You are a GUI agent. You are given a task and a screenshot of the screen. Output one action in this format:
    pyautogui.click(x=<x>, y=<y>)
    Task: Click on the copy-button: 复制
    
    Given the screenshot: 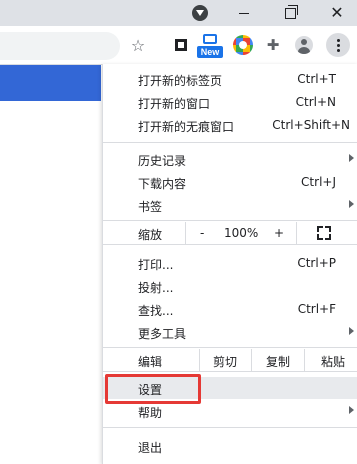 What is the action you would take?
    pyautogui.click(x=278, y=360)
    